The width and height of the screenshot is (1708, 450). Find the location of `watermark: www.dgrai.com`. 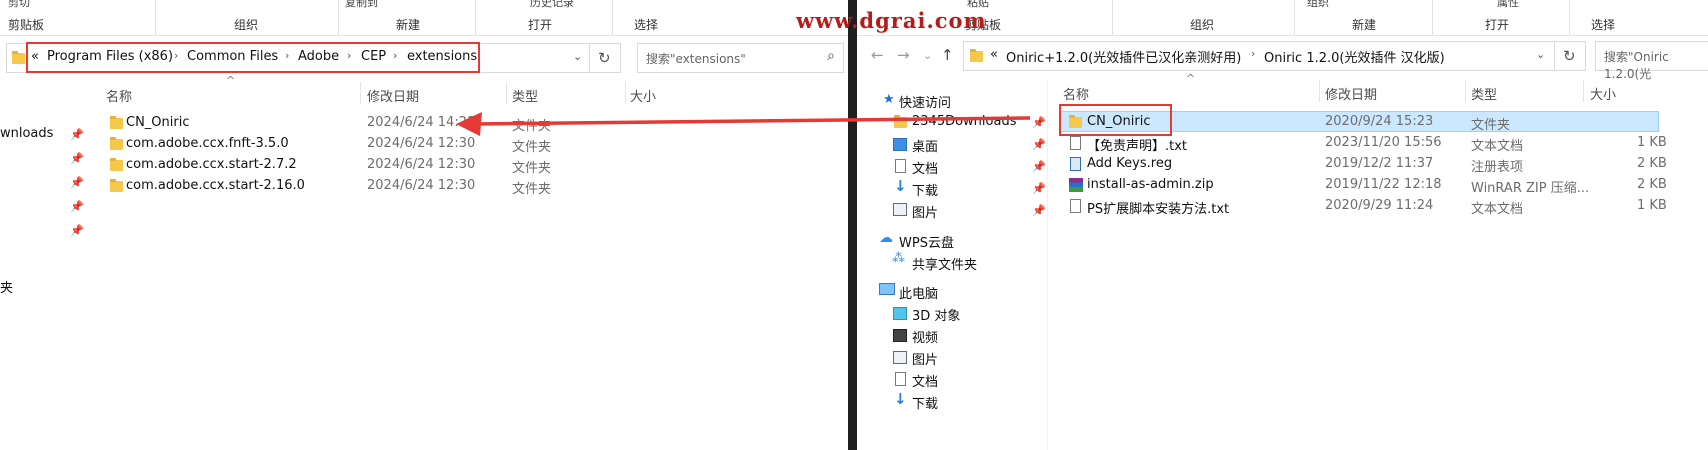

watermark: www.dgrai.com is located at coordinates (891, 20).